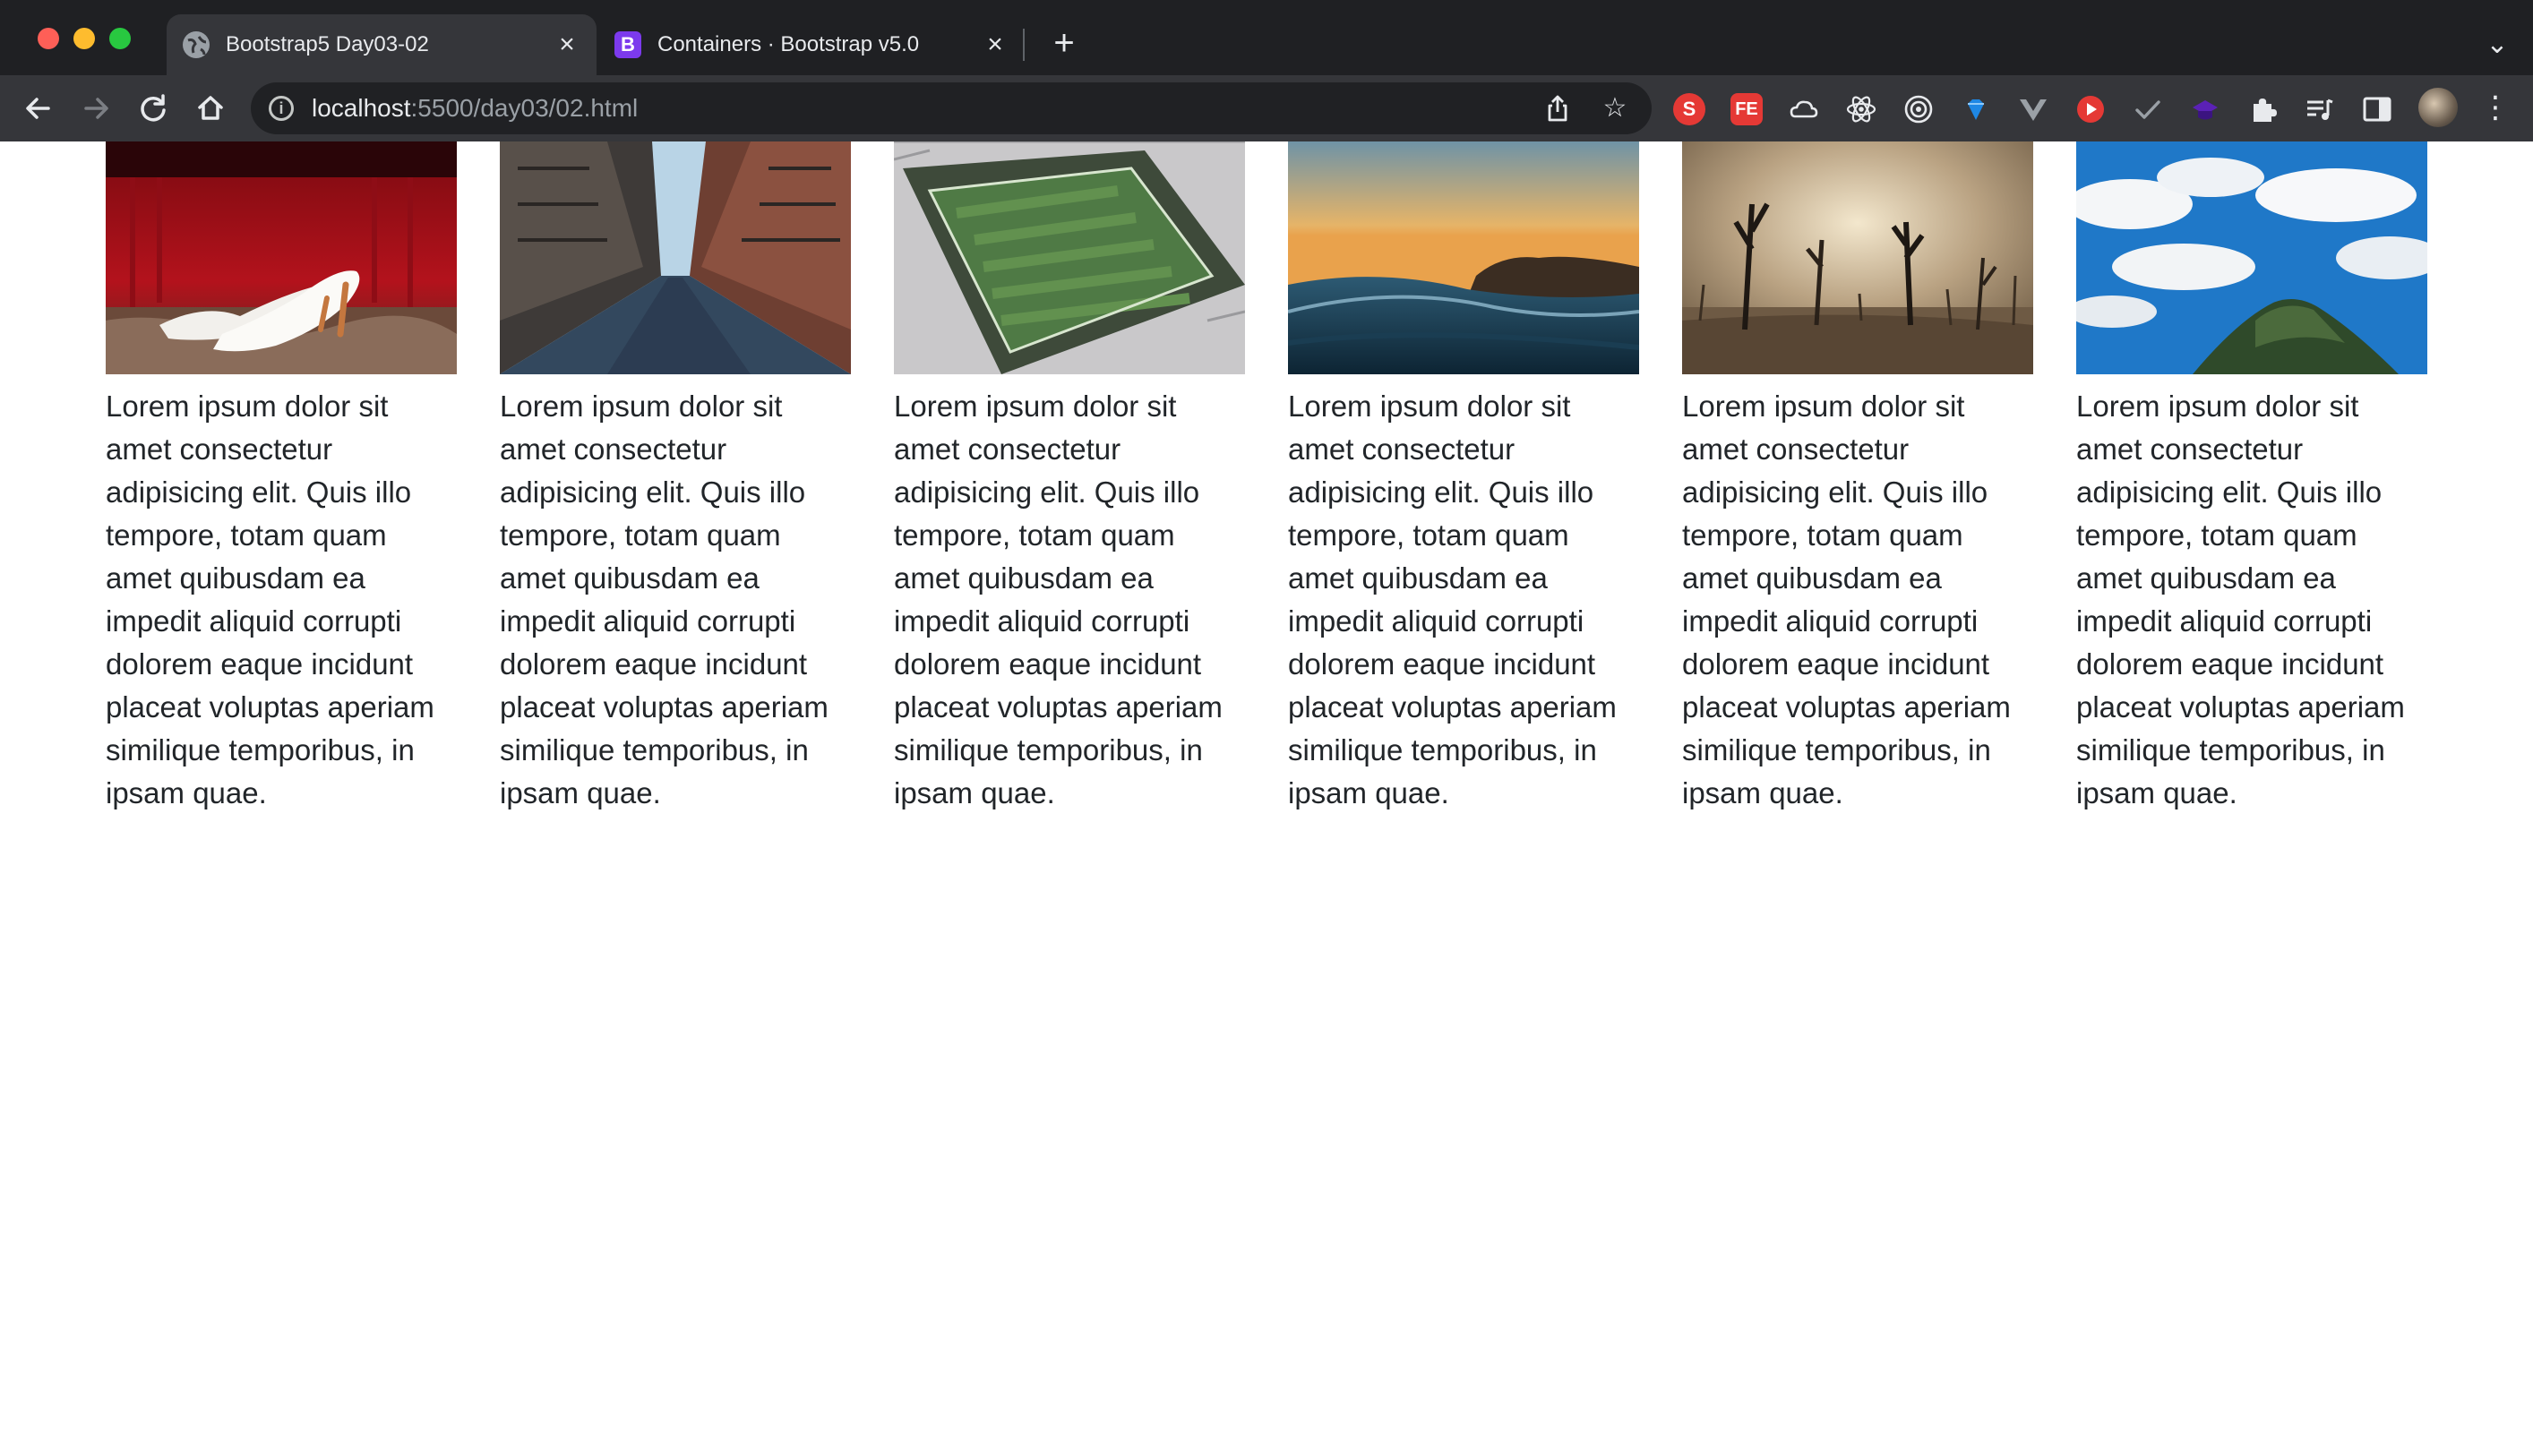 The height and width of the screenshot is (1456, 2533). What do you see at coordinates (1861, 109) in the screenshot?
I see `react-devtools-icon` at bounding box center [1861, 109].